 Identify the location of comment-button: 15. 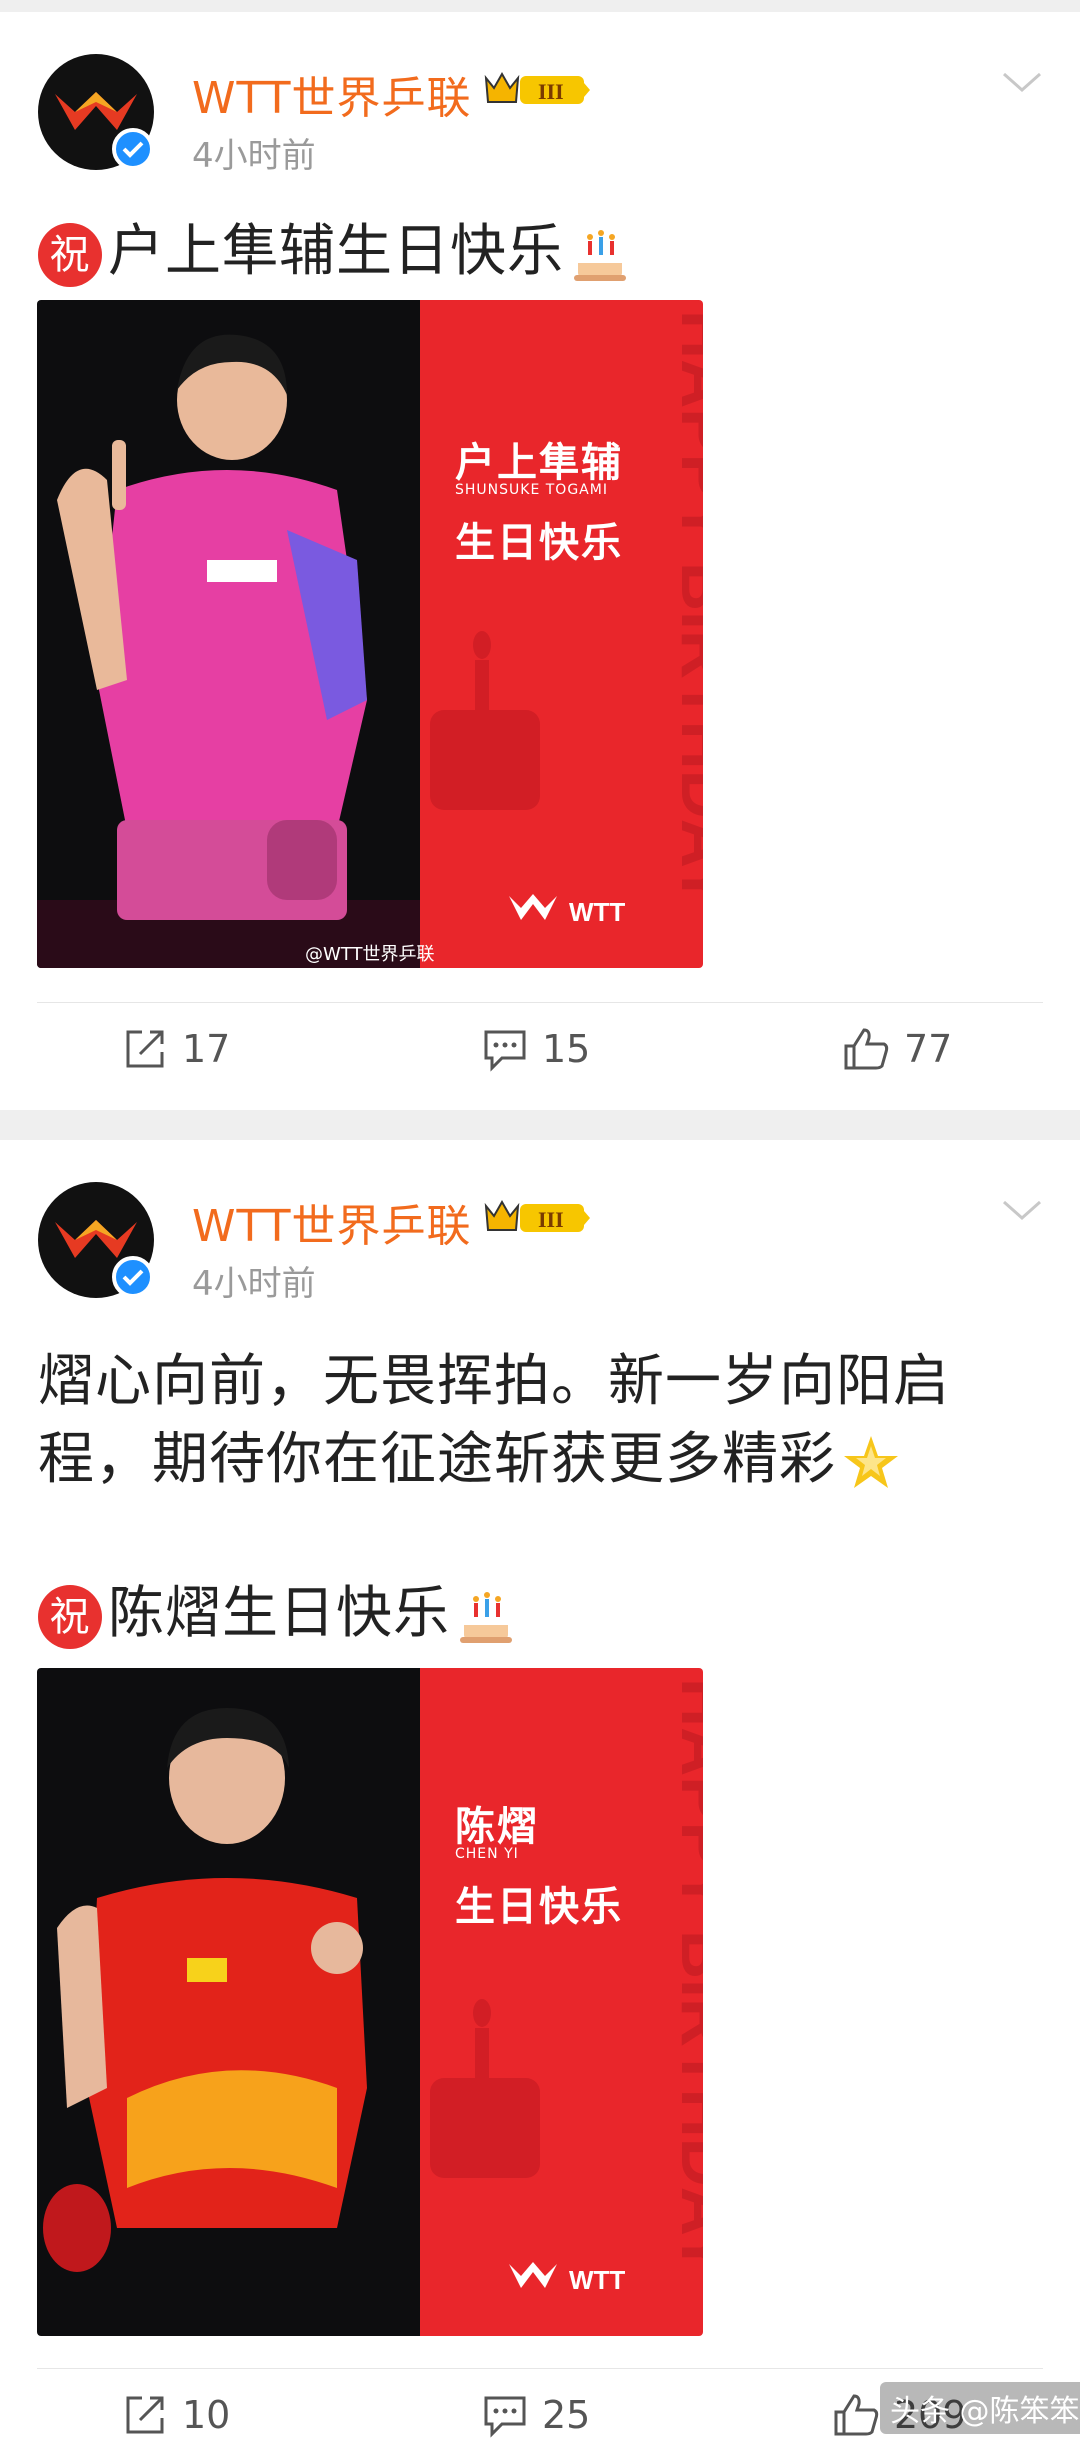
(536, 1049).